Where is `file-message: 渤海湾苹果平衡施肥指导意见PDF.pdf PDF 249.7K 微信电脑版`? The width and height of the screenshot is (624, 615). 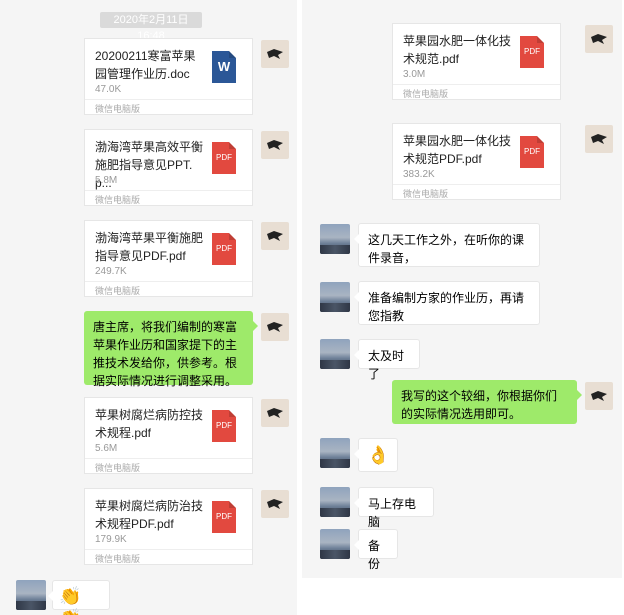 file-message: 渤海湾苹果平衡施肥指导意见PDF.pdf PDF 249.7K 微信电脑版 is located at coordinates (168, 258).